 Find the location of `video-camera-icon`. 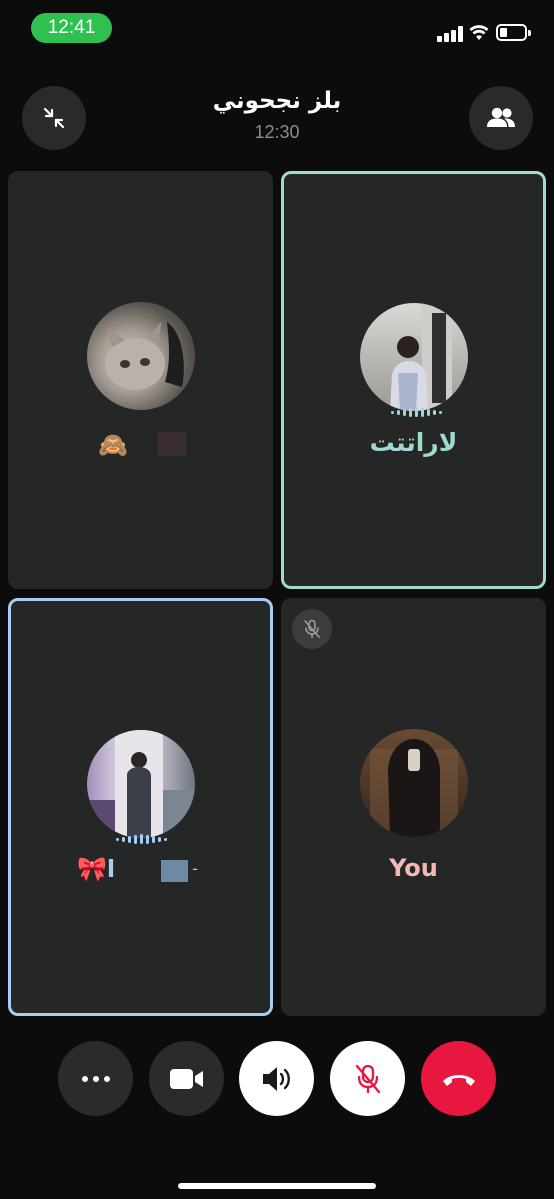

video-camera-icon is located at coordinates (186, 1078).